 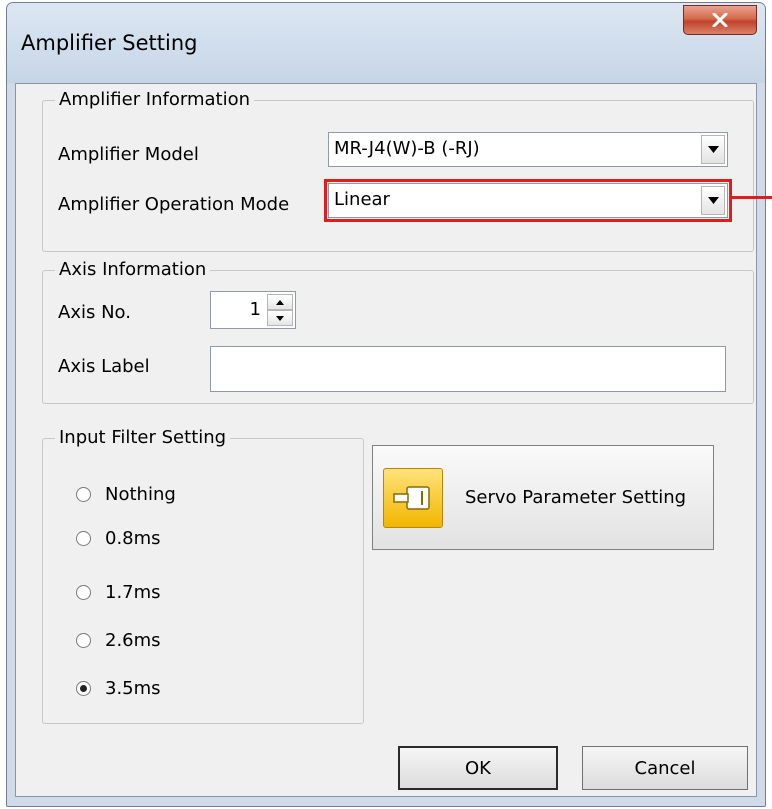 I want to click on title-bar: Amplifier Setting, so click(x=386, y=43).